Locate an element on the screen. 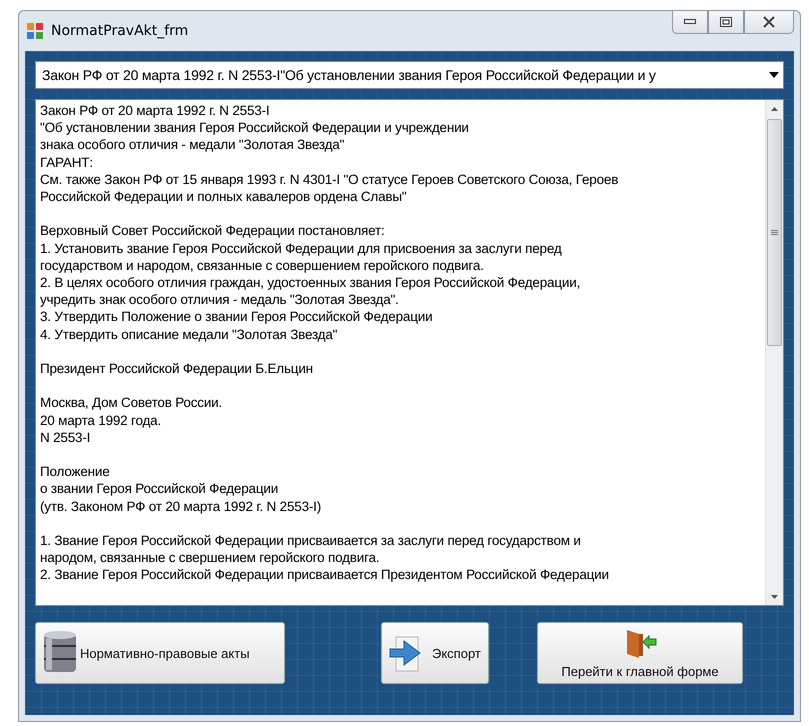  document-line: См. также Закон РФ от 15 января 1993 г. N 4301-I "О статусе Героев Советского Союза, Героев is located at coordinates (330, 179).